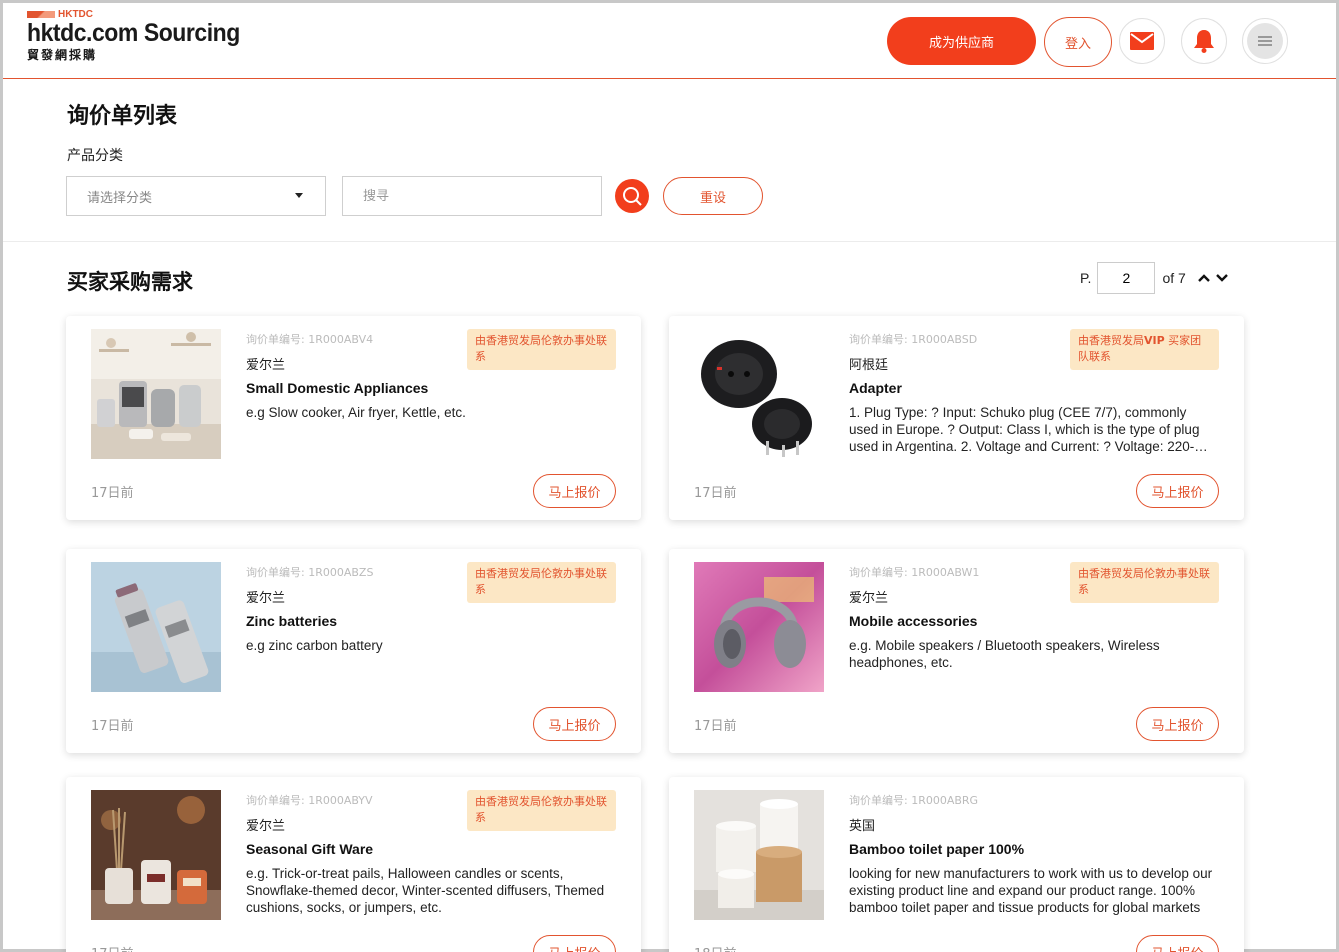 This screenshot has width=1339, height=952. Describe the element at coordinates (713, 196) in the screenshot. I see `reset-button: 重设` at that location.